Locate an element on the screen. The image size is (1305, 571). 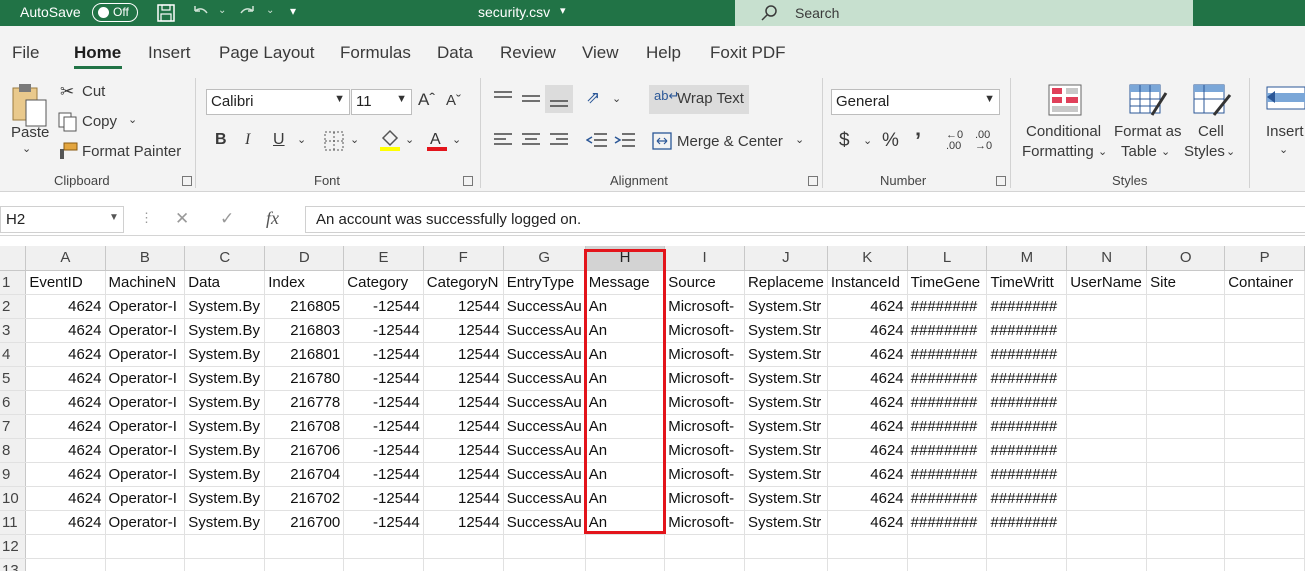
cell-b13 is located at coordinates (145, 564).